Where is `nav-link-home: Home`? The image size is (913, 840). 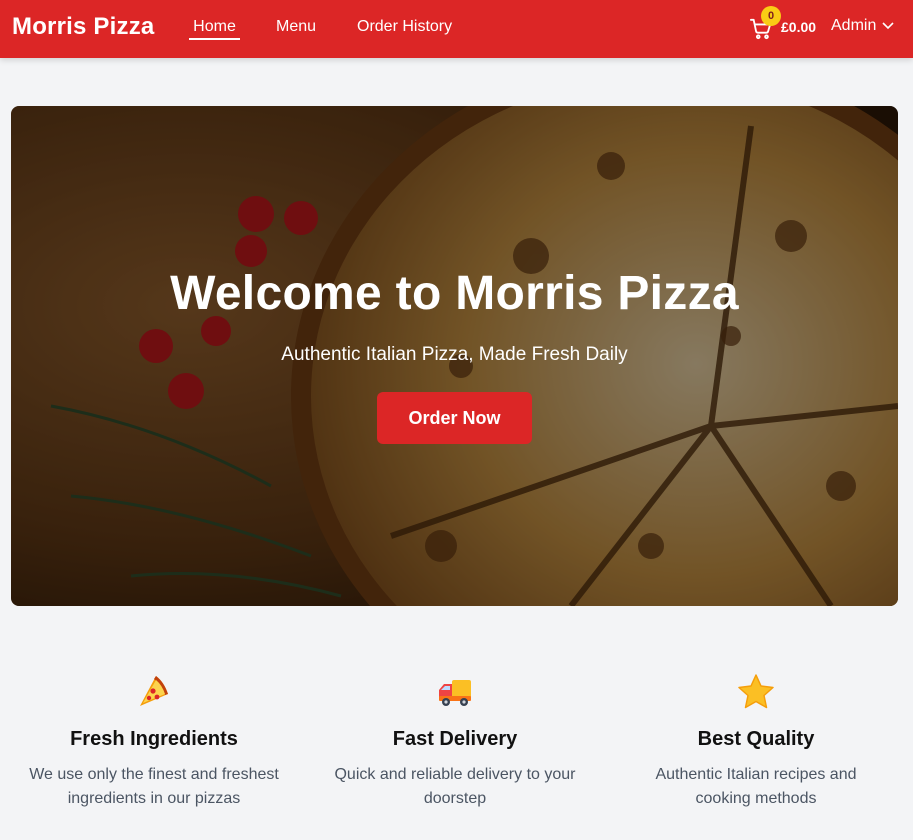 nav-link-home: Home is located at coordinates (214, 20).